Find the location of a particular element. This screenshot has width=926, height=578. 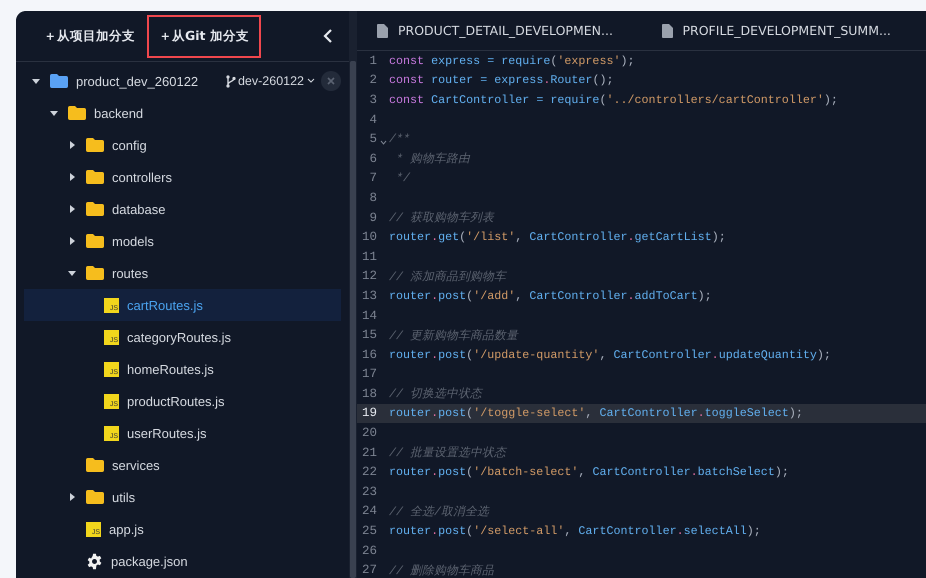

line-number: 20 is located at coordinates (368, 433).